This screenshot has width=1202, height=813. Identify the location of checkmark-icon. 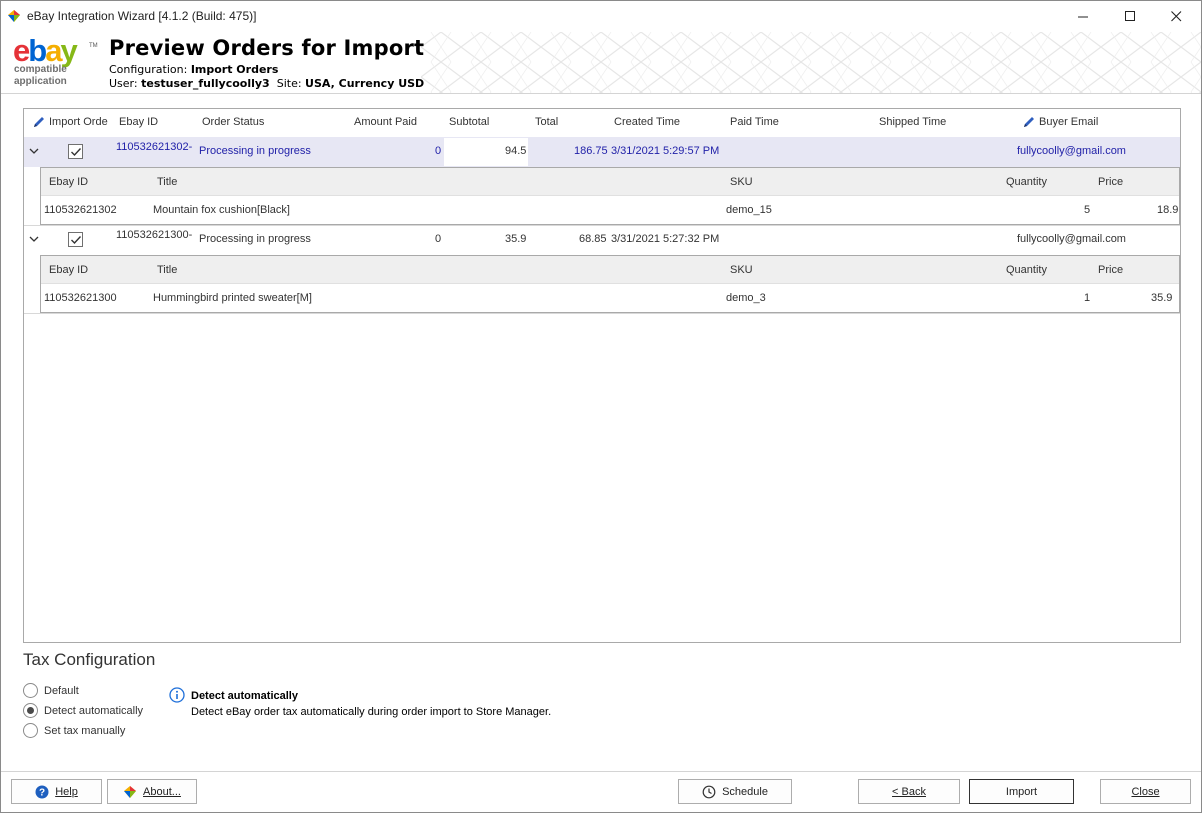
(76, 240).